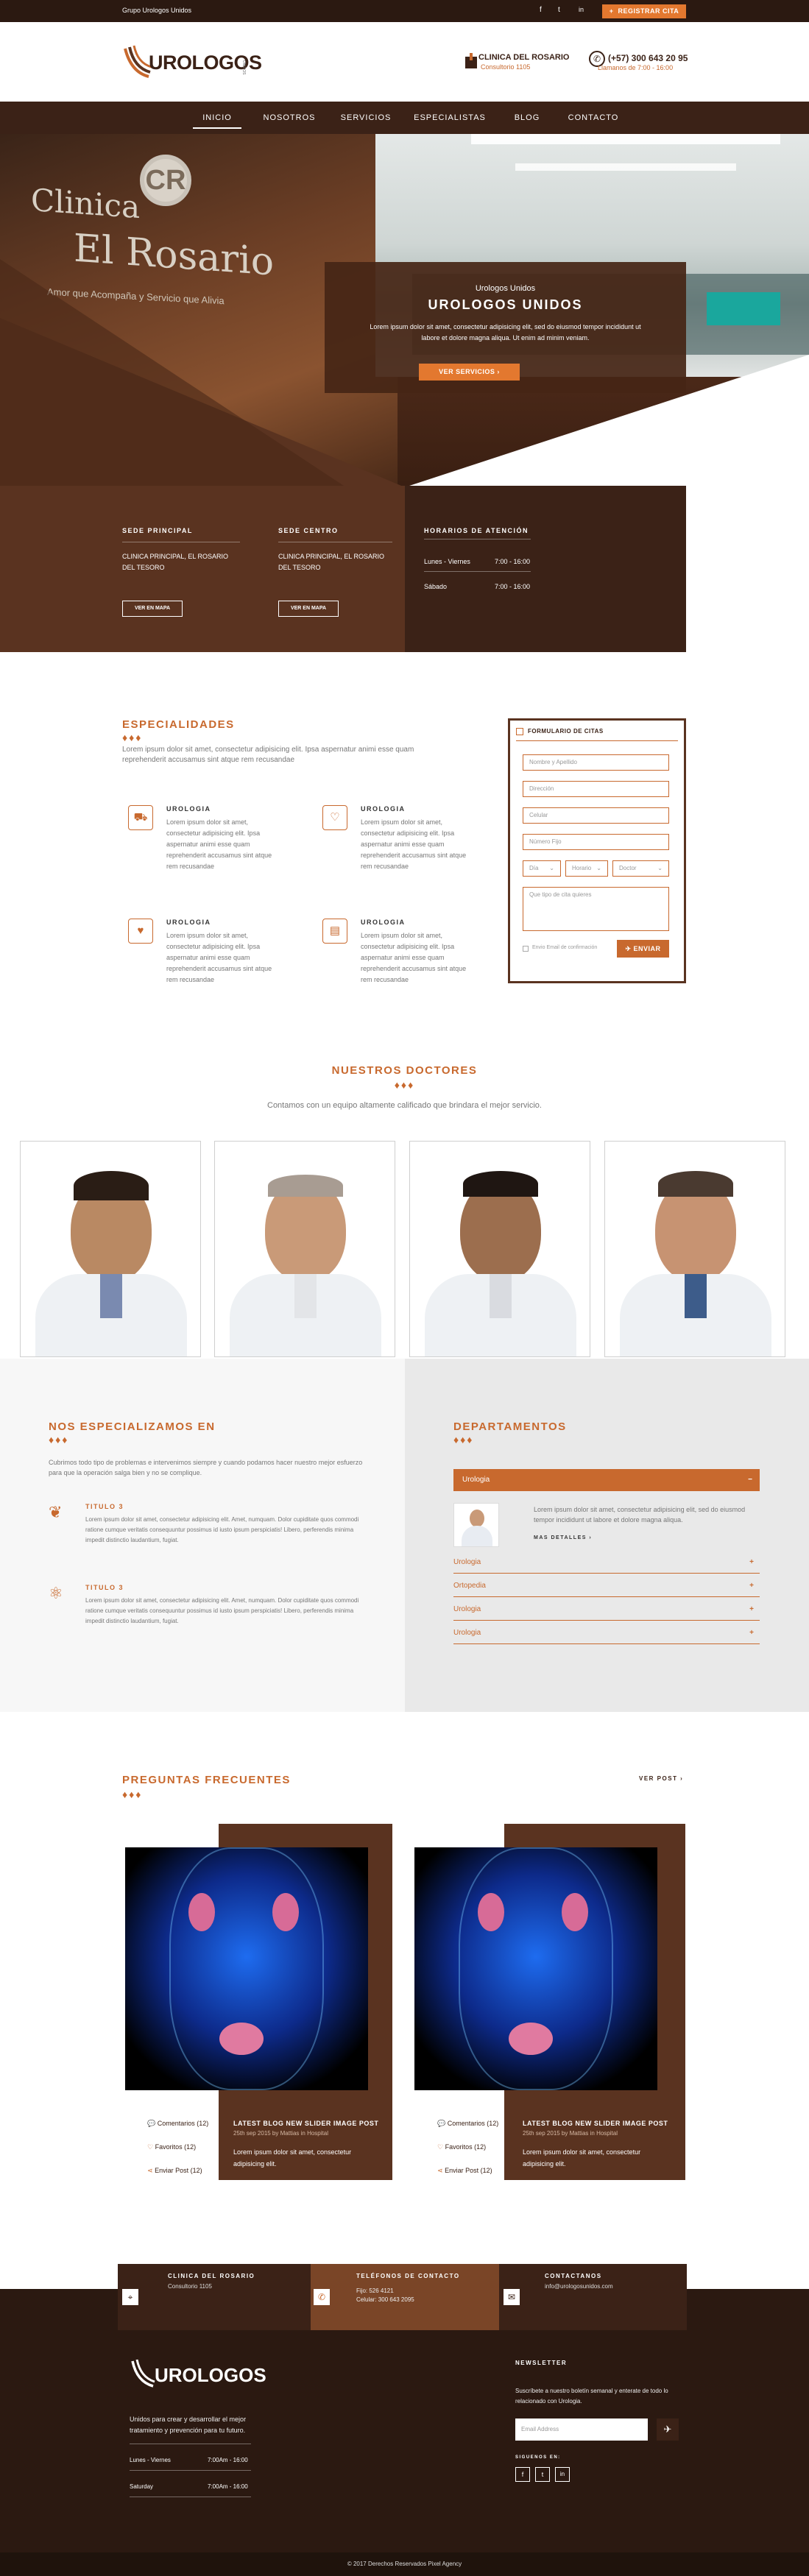  What do you see at coordinates (640, 868) in the screenshot?
I see `doctor-select: Doctor ⌄` at bounding box center [640, 868].